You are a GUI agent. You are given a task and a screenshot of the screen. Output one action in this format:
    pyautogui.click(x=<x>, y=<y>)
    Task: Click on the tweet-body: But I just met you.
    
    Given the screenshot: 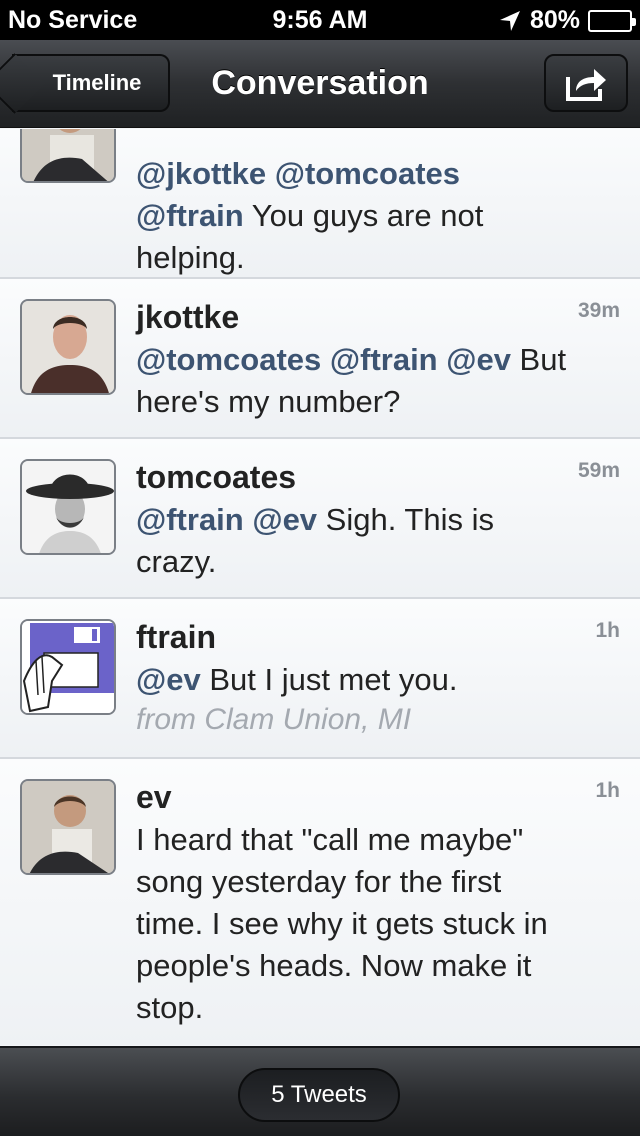 What is the action you would take?
    pyautogui.click(x=329, y=679)
    